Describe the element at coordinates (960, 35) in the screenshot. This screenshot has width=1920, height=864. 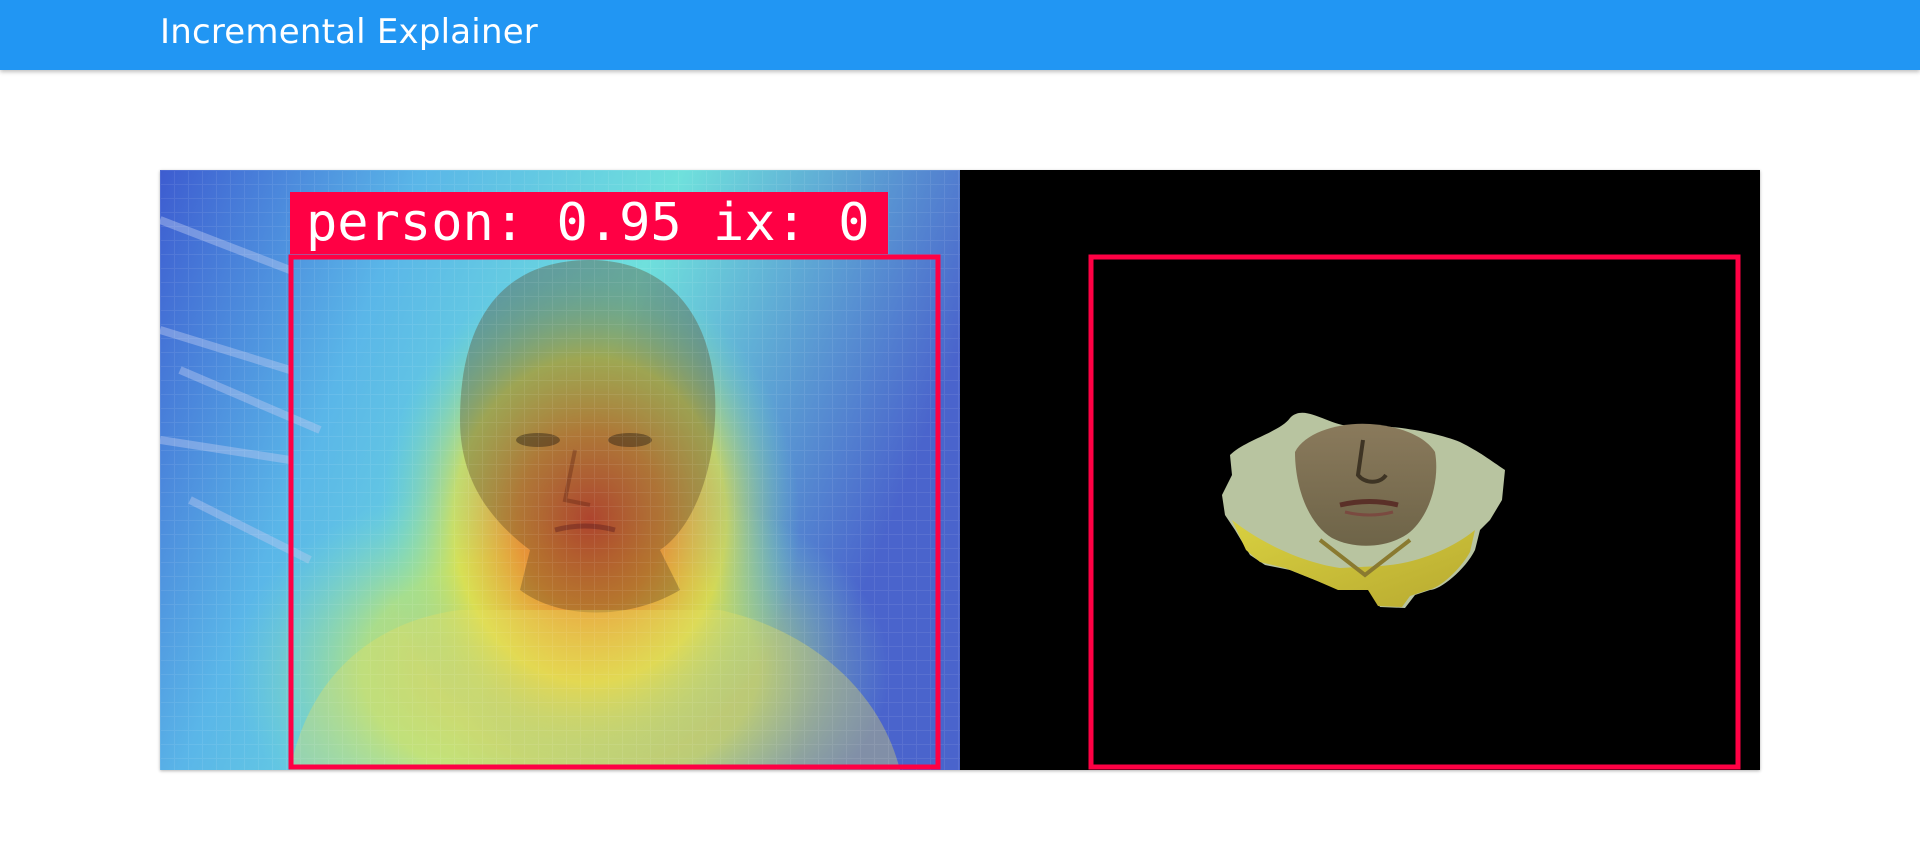
I see `app-bar: Incremental Explainer` at that location.